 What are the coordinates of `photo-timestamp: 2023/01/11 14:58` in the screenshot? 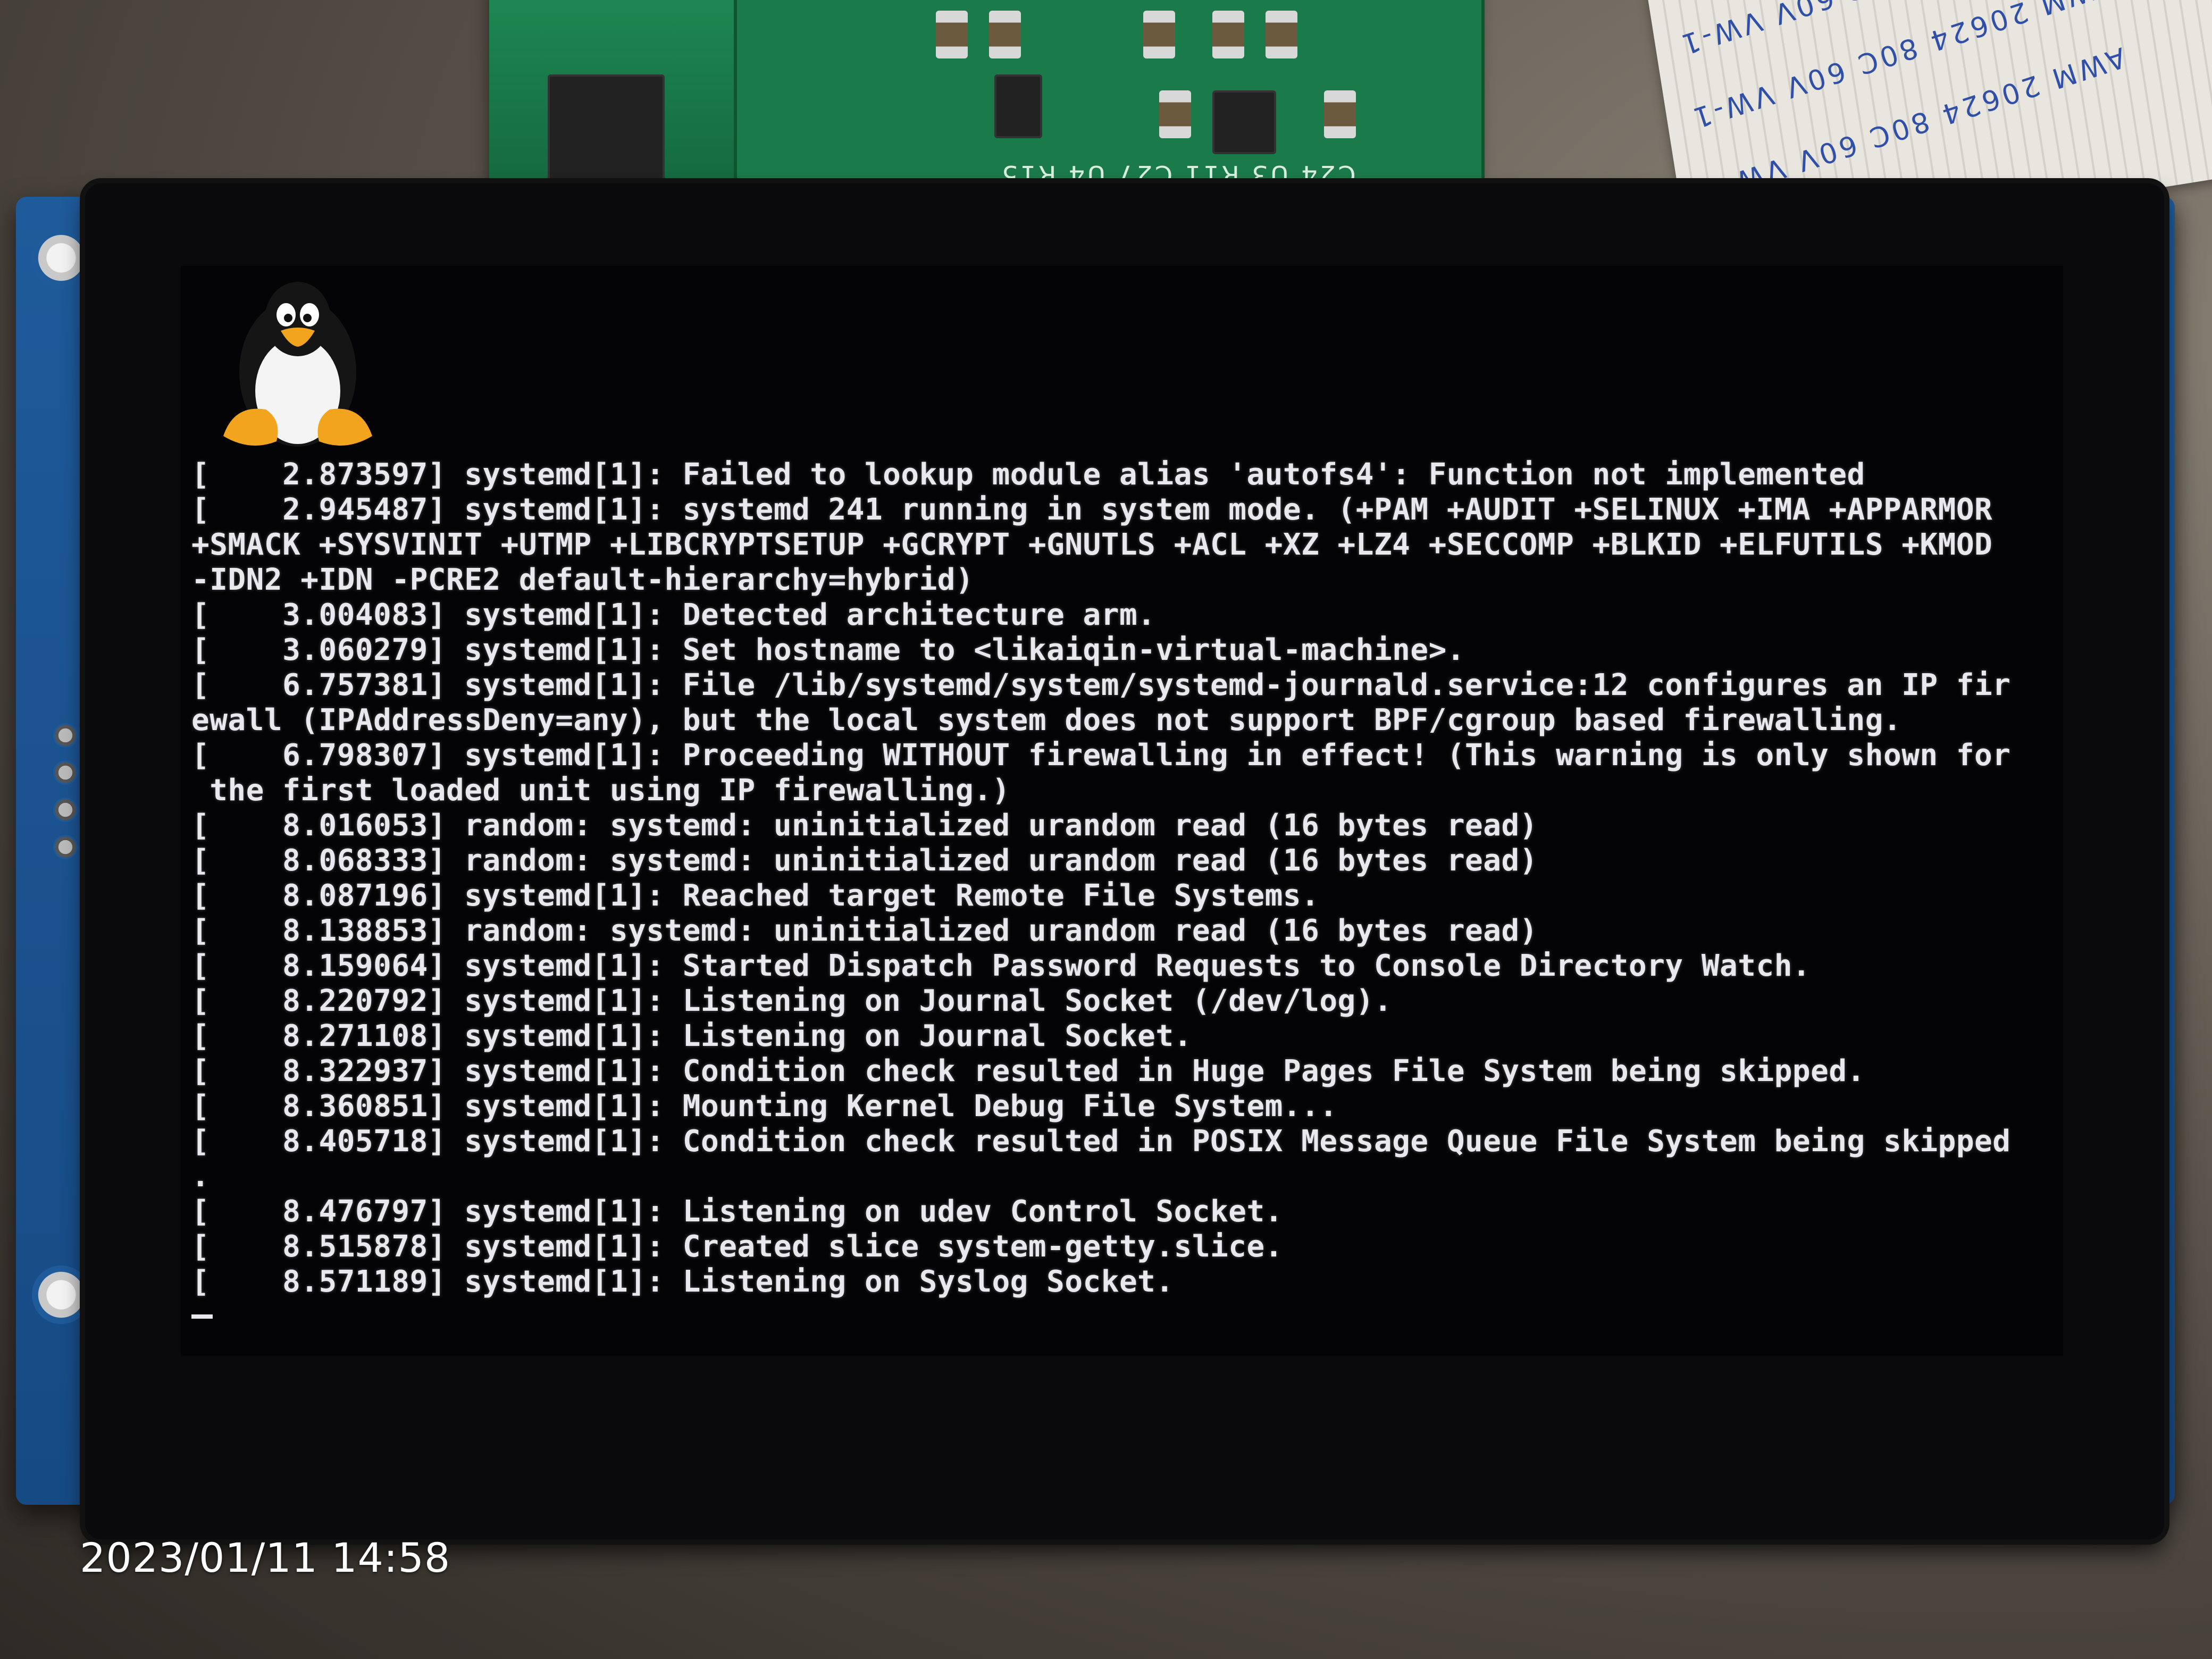 It's located at (265, 1557).